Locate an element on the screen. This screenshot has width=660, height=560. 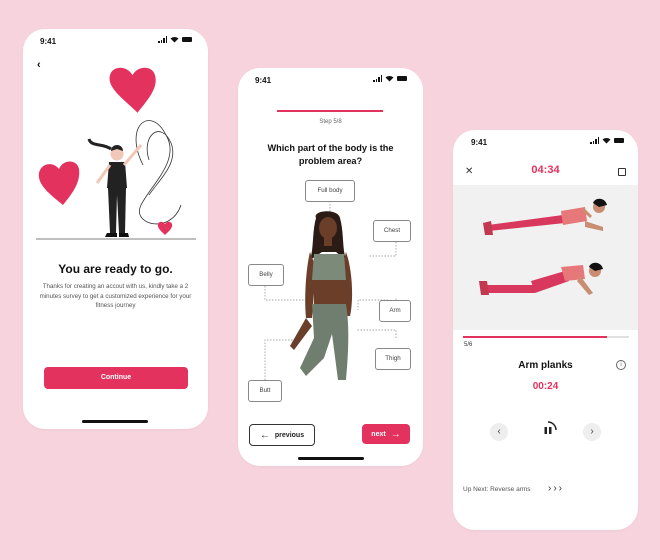
exercise-progress-bar is located at coordinates (546, 337).